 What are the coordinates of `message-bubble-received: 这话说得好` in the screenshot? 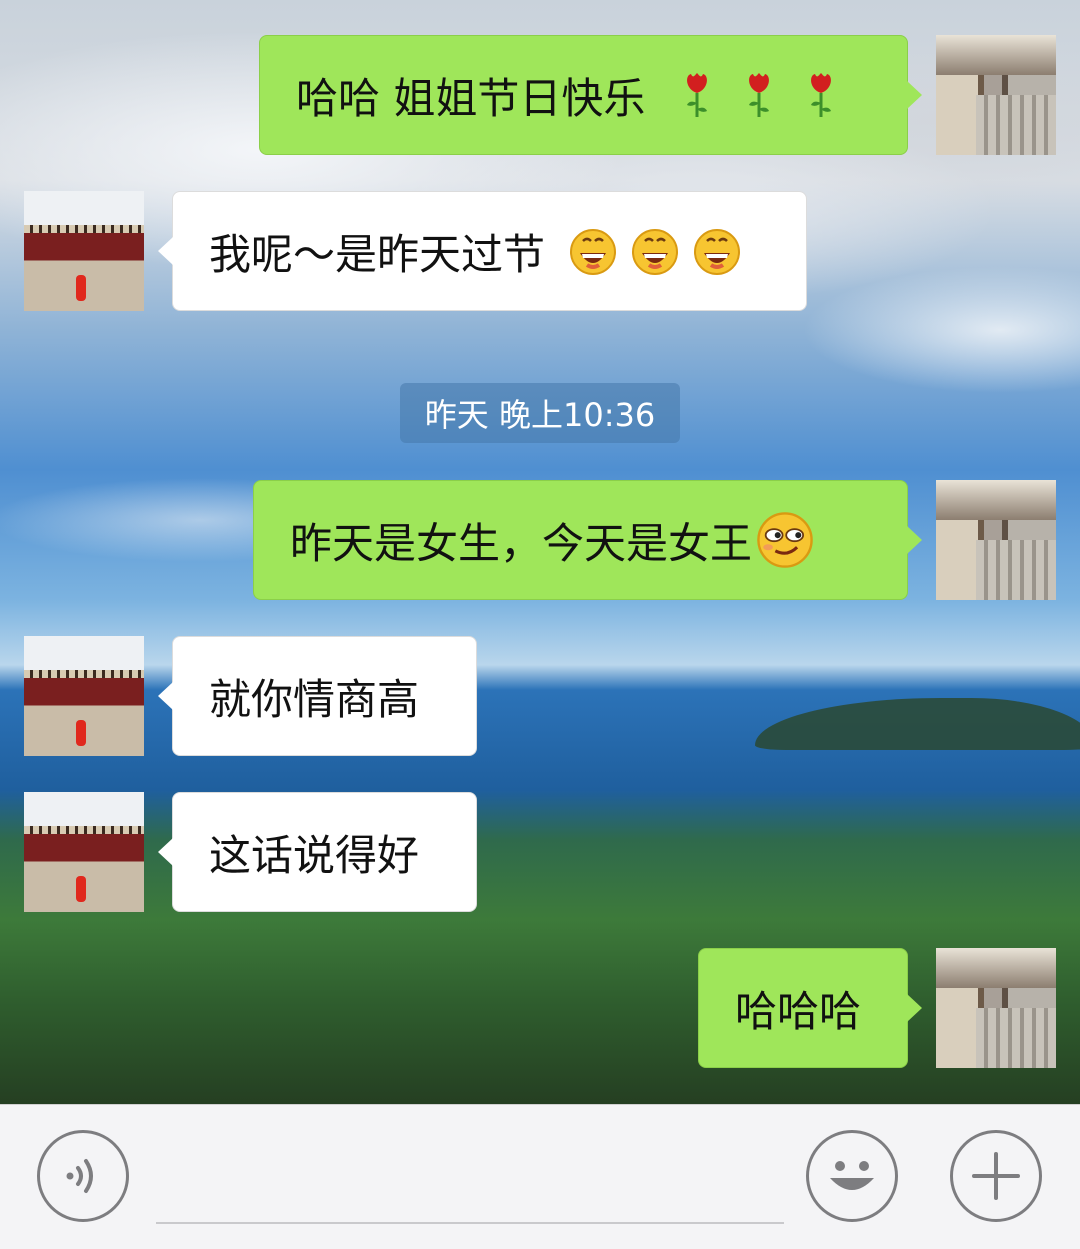 It's located at (317, 852).